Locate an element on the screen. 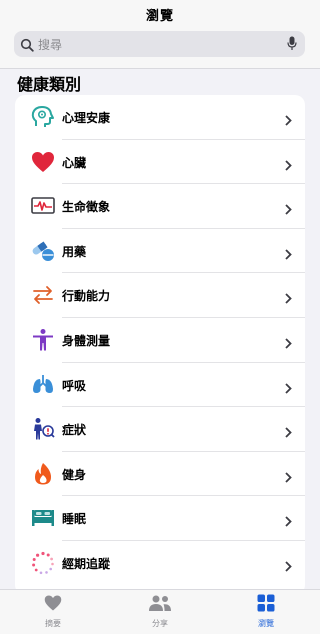 The image size is (320, 634). category-label: 生命徵象 is located at coordinates (86, 207).